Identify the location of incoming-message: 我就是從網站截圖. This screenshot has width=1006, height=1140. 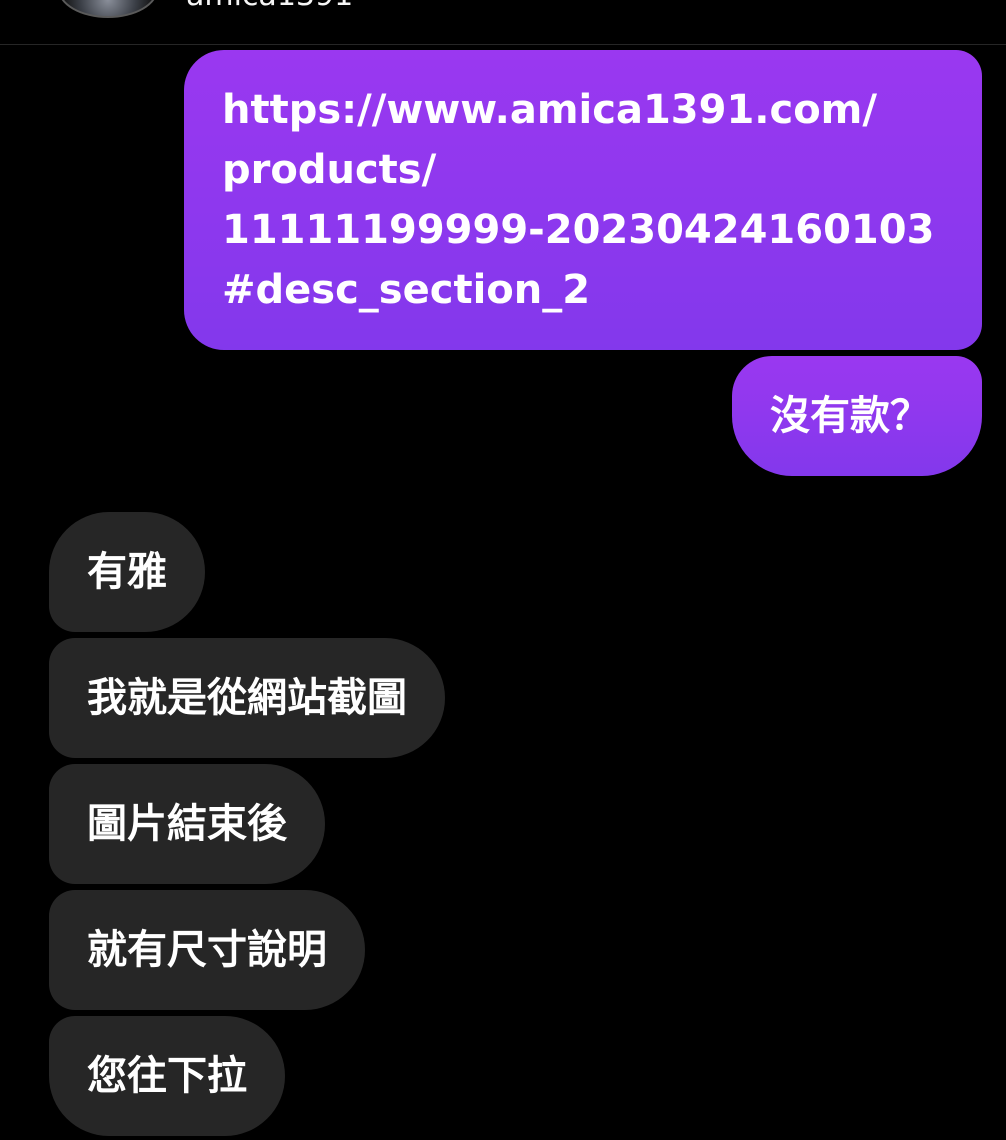
(247, 698).